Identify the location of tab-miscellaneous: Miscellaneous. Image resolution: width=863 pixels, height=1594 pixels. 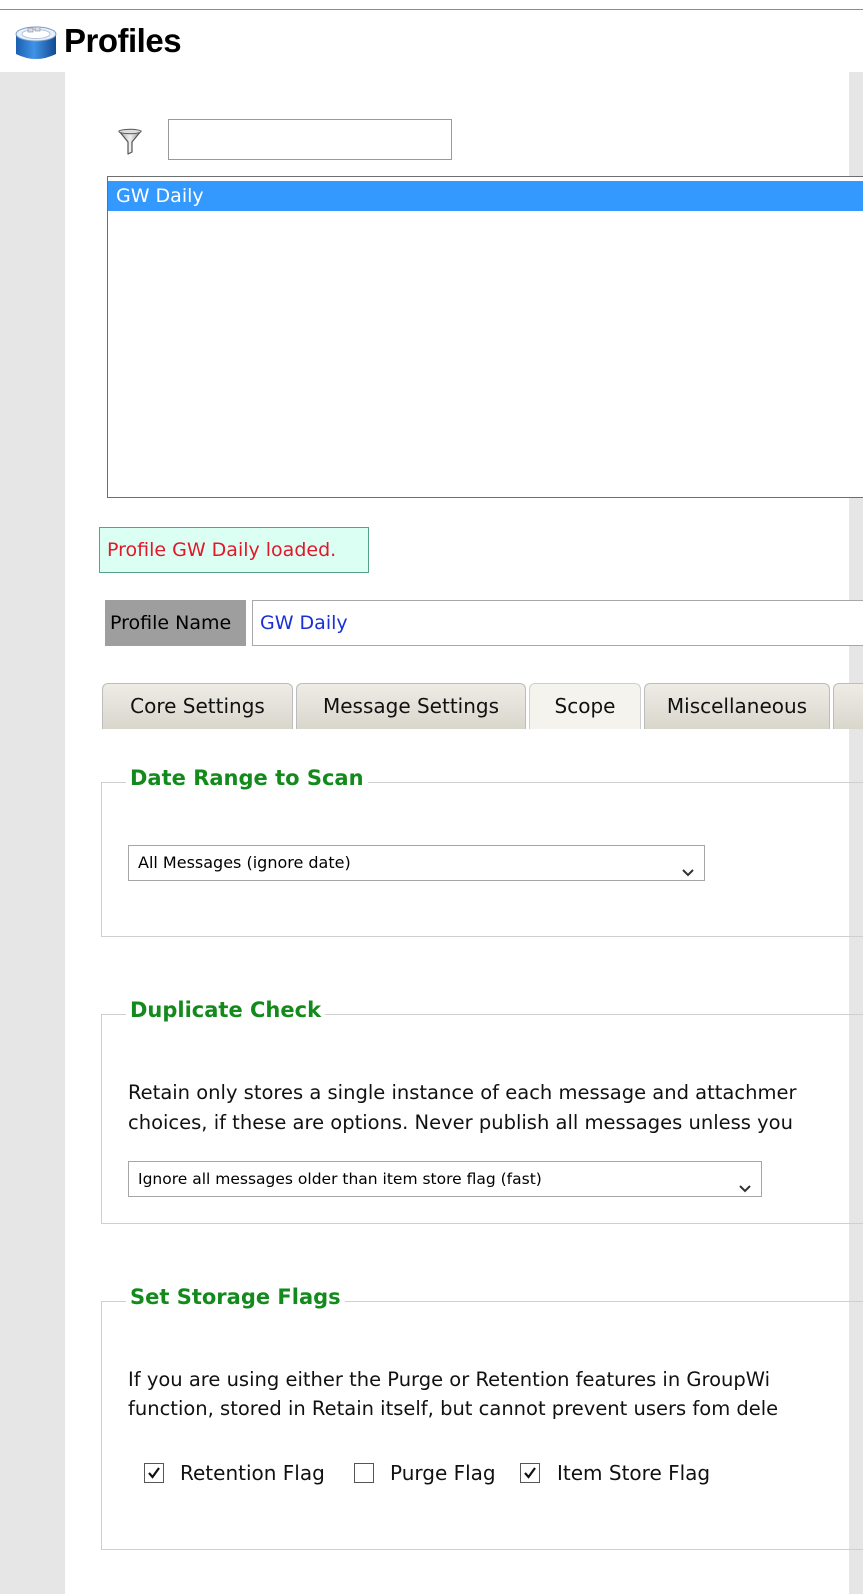
(737, 706).